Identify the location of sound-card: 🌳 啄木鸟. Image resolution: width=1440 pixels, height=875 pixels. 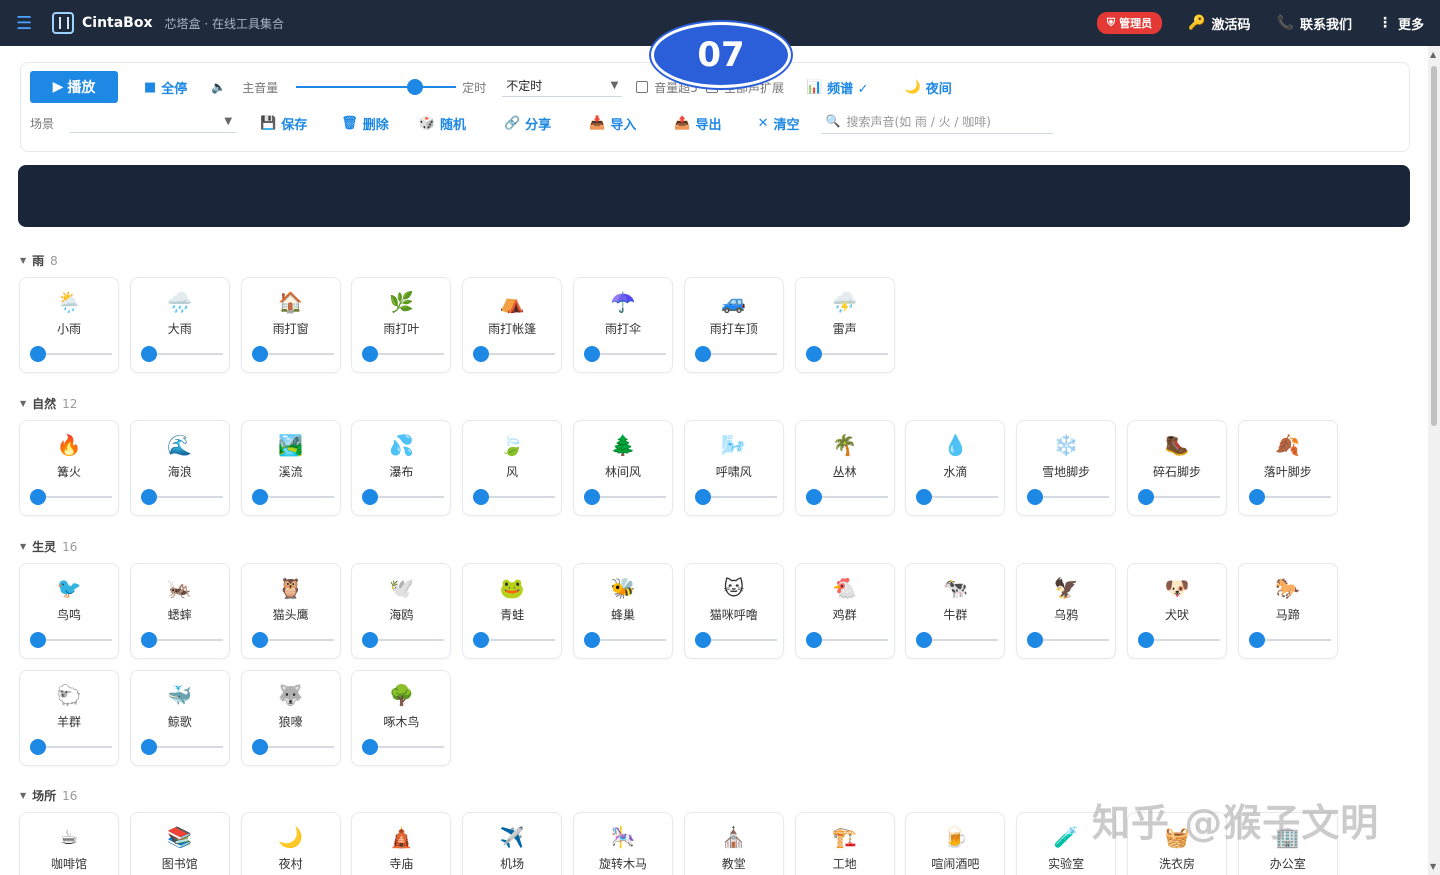
(401, 718).